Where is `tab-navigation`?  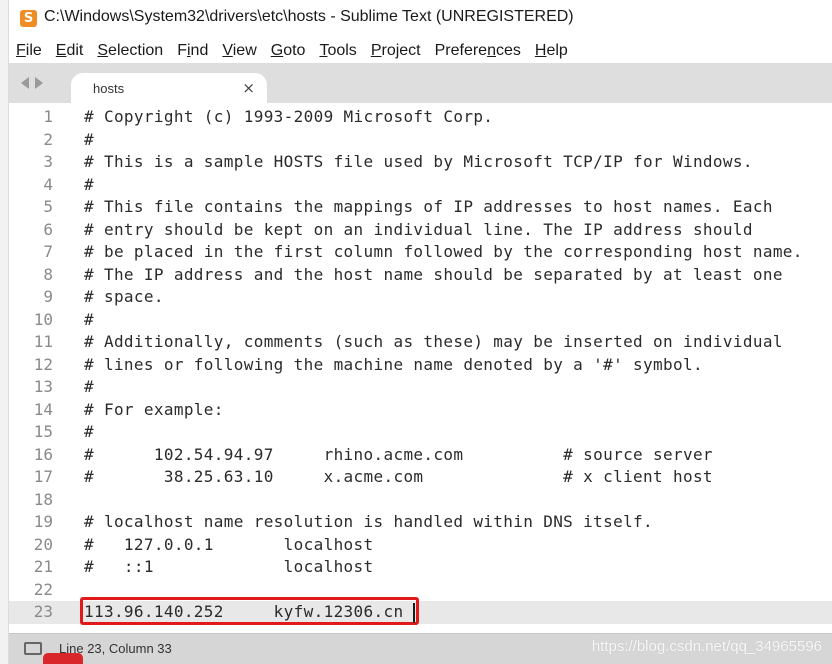 tab-navigation is located at coordinates (39, 83).